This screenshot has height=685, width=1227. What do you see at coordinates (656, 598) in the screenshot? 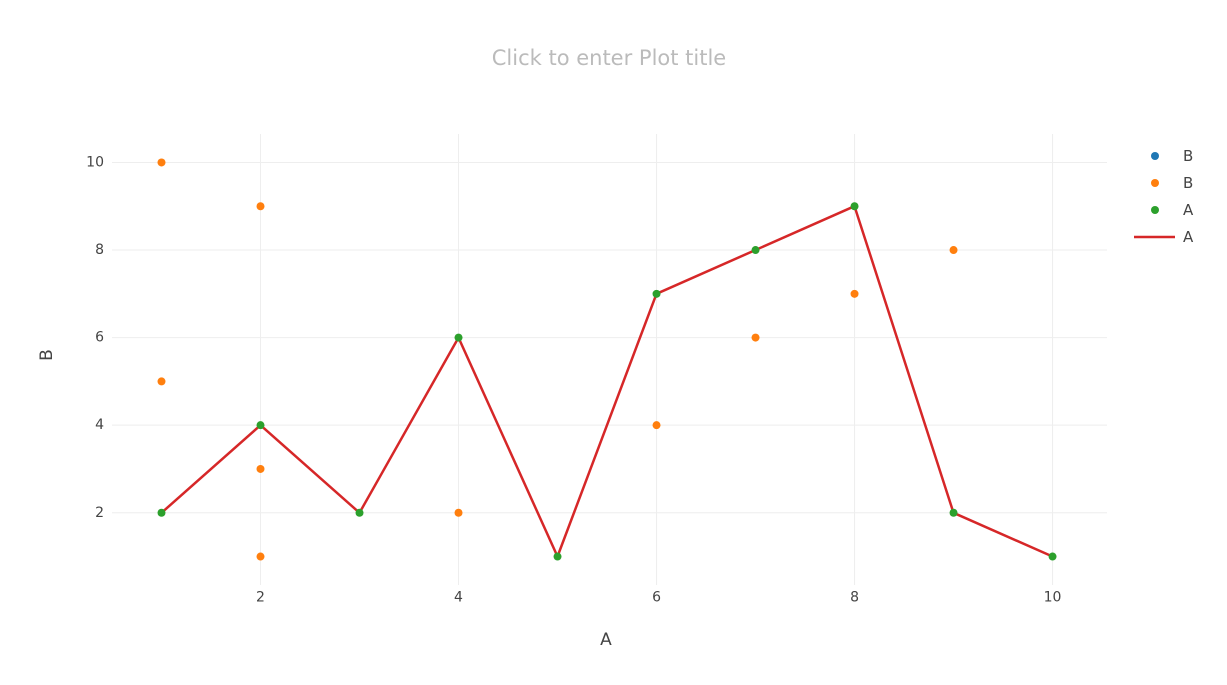
I see `x-tick-label: 6` at bounding box center [656, 598].